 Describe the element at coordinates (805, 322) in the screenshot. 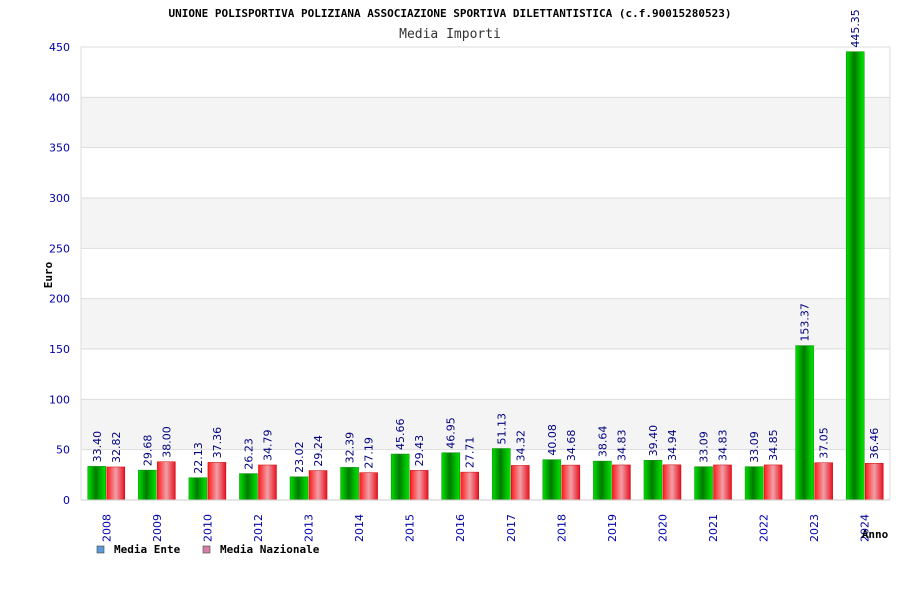

I see `data-label-media-ente-2023: 153.37` at that location.